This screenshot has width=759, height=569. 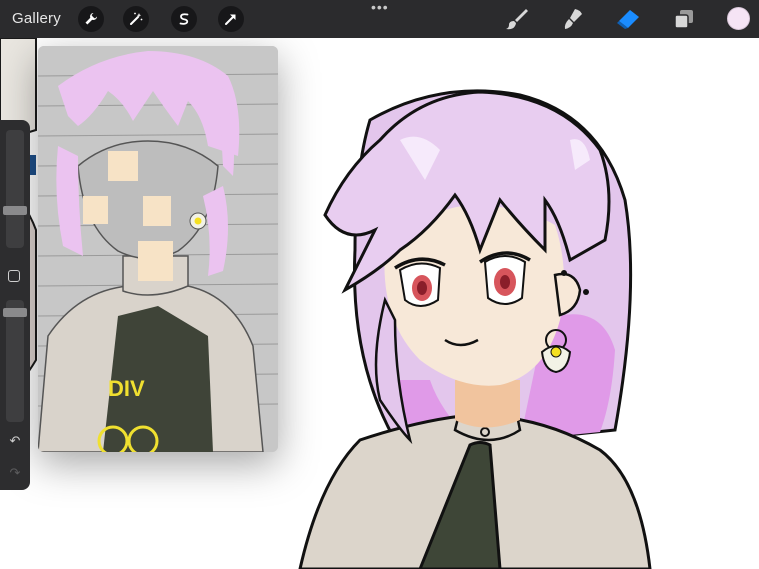 What do you see at coordinates (14, 276) in the screenshot?
I see `modify-button` at bounding box center [14, 276].